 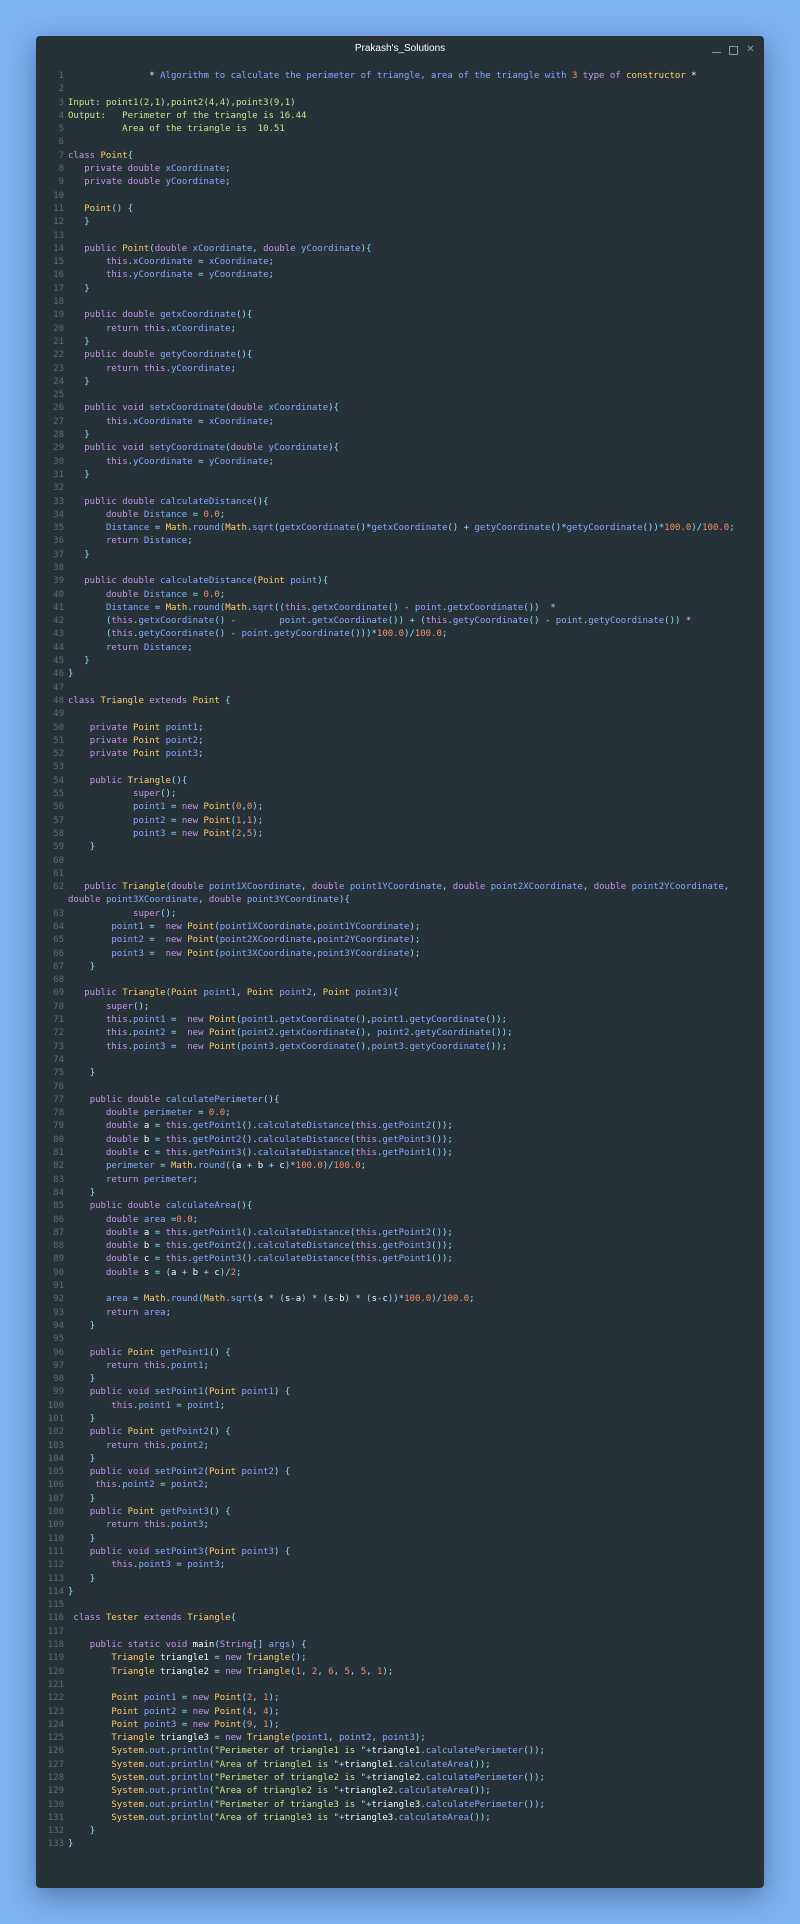 I want to click on code-text: private Point point3;, so click(x=146, y=754).